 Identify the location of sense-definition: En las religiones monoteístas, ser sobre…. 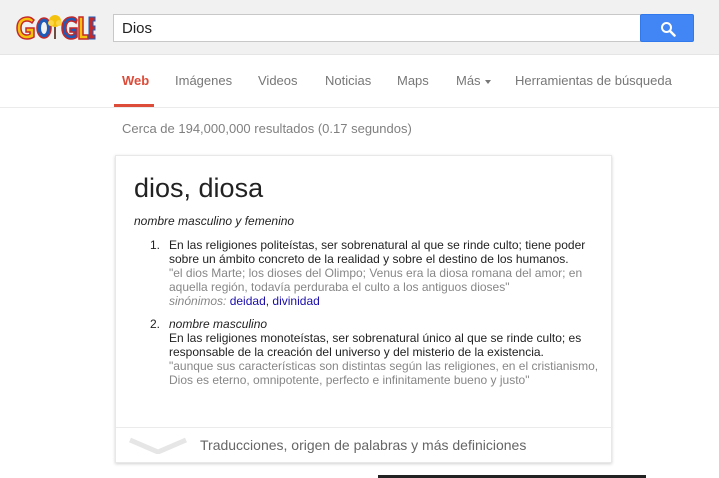
(375, 345).